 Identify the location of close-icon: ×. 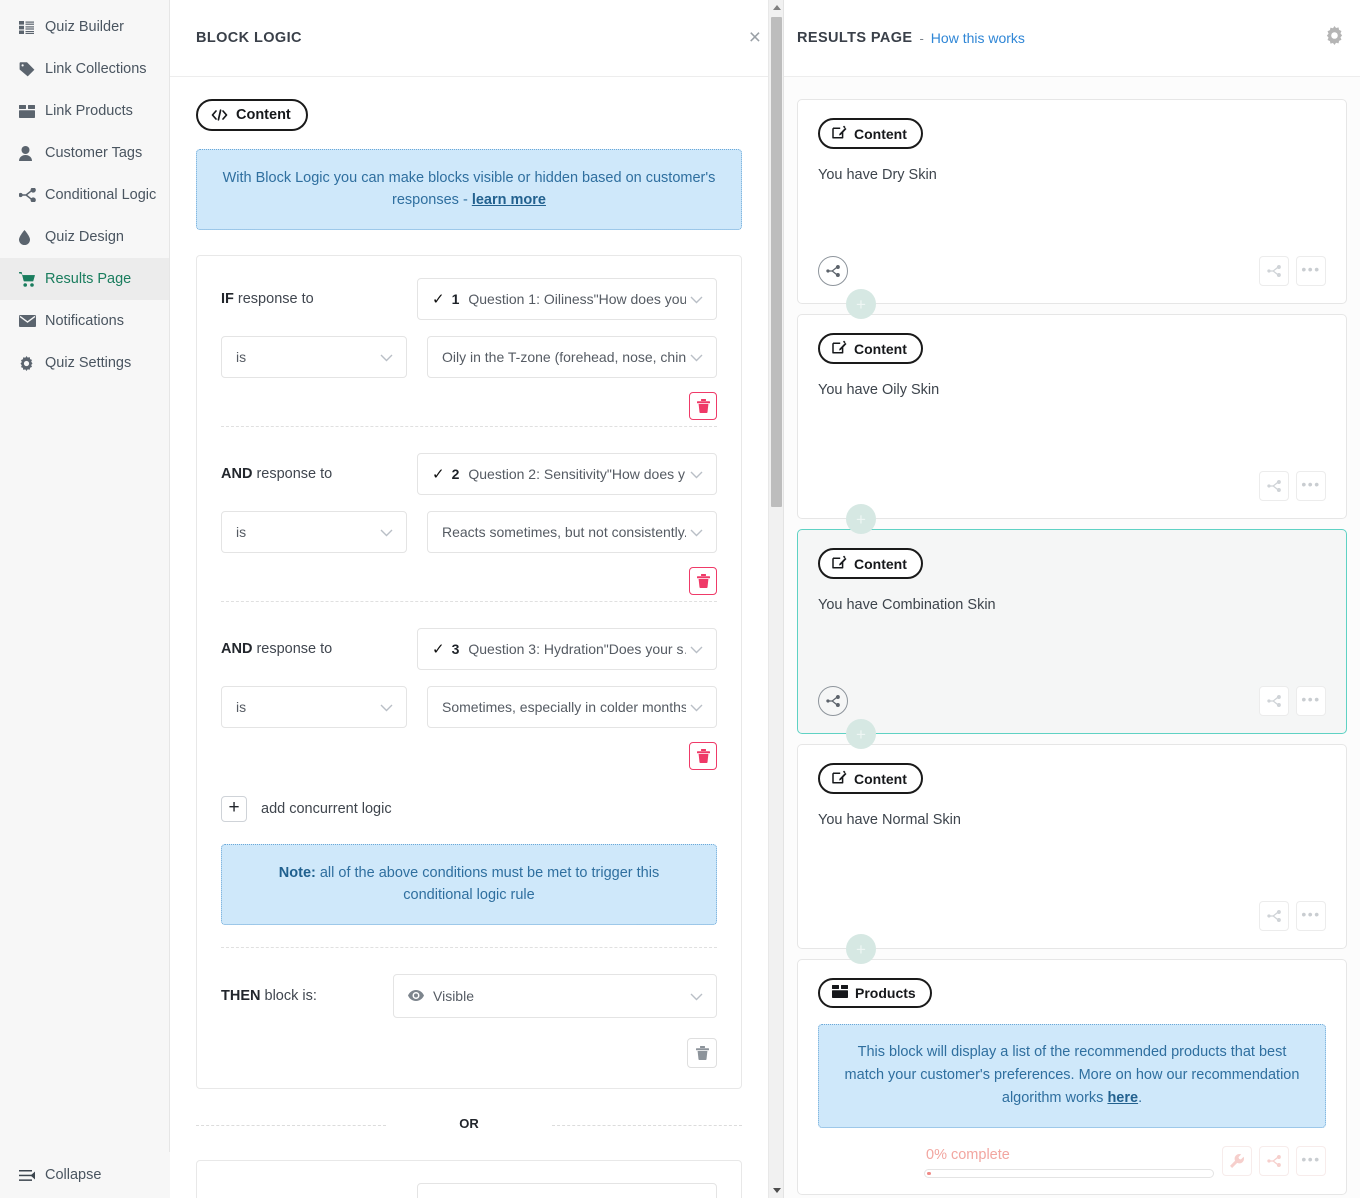
(755, 37).